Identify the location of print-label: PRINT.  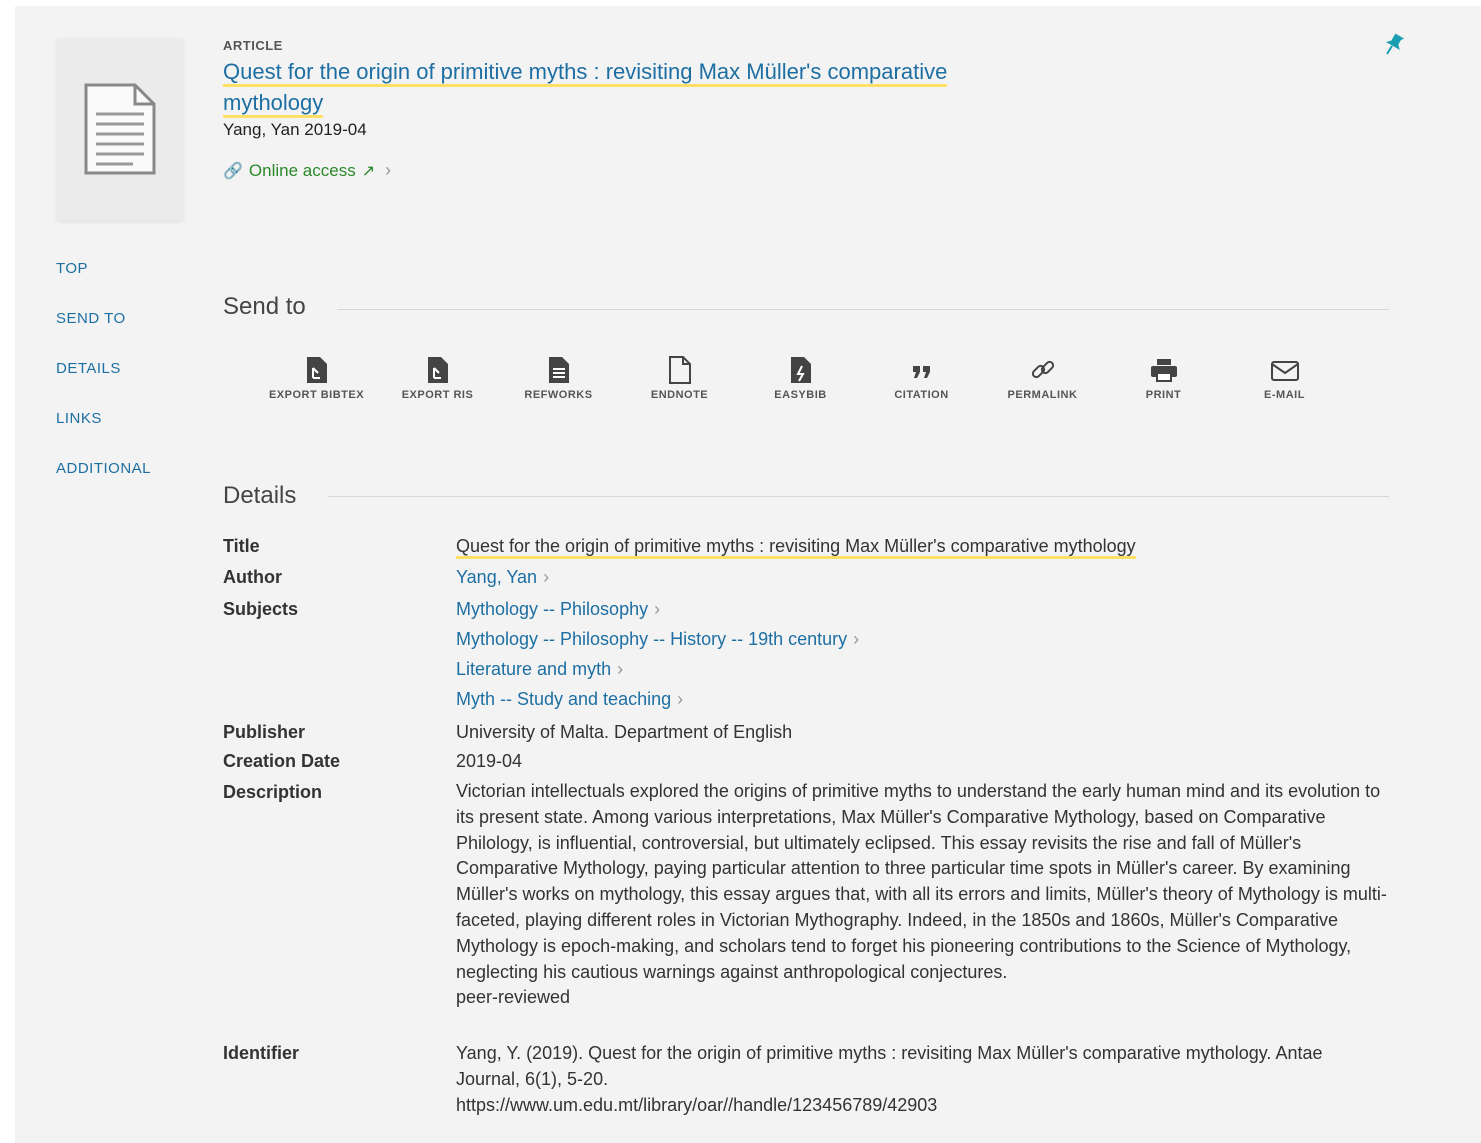
(1163, 395).